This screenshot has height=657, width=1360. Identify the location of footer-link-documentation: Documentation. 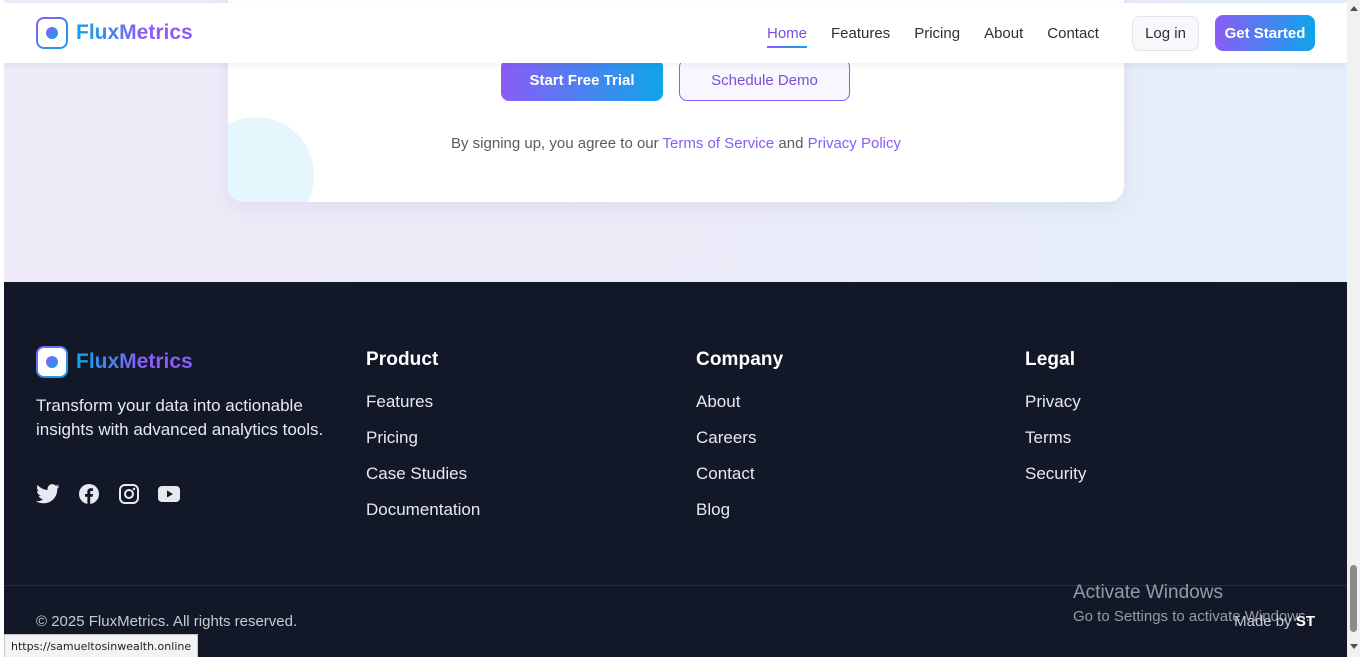
(423, 518).